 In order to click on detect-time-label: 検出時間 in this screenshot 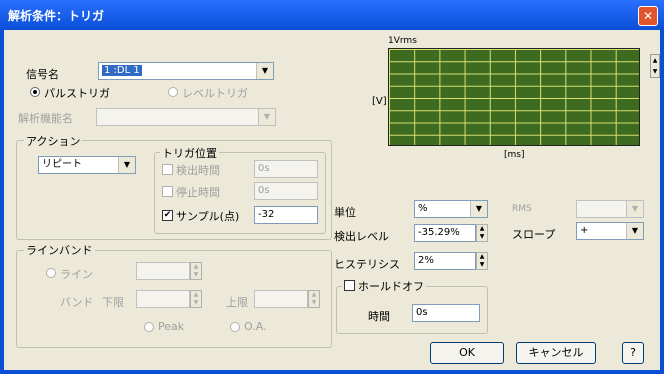, I will do `click(198, 170)`.